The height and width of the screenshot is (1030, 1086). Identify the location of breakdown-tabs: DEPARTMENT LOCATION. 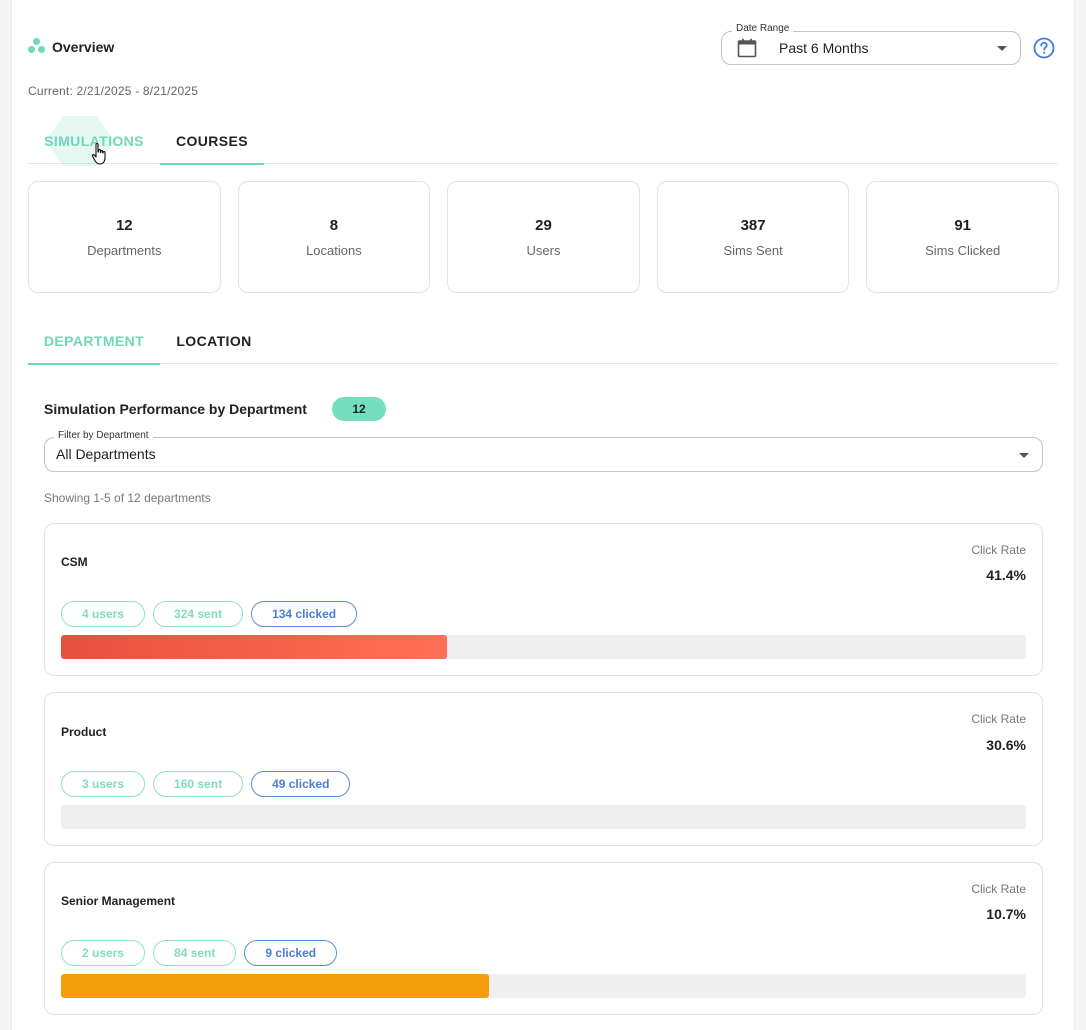
(543, 341).